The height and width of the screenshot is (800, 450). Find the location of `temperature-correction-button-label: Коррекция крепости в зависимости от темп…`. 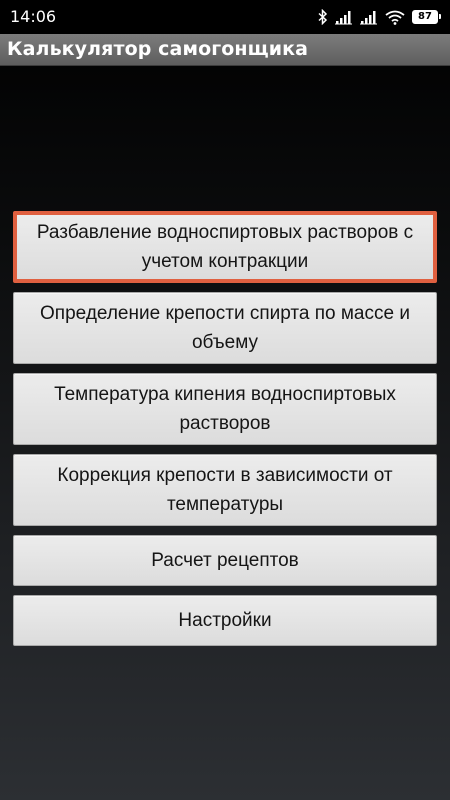

temperature-correction-button-label: Коррекция крепости в зависимости от темп… is located at coordinates (225, 490).